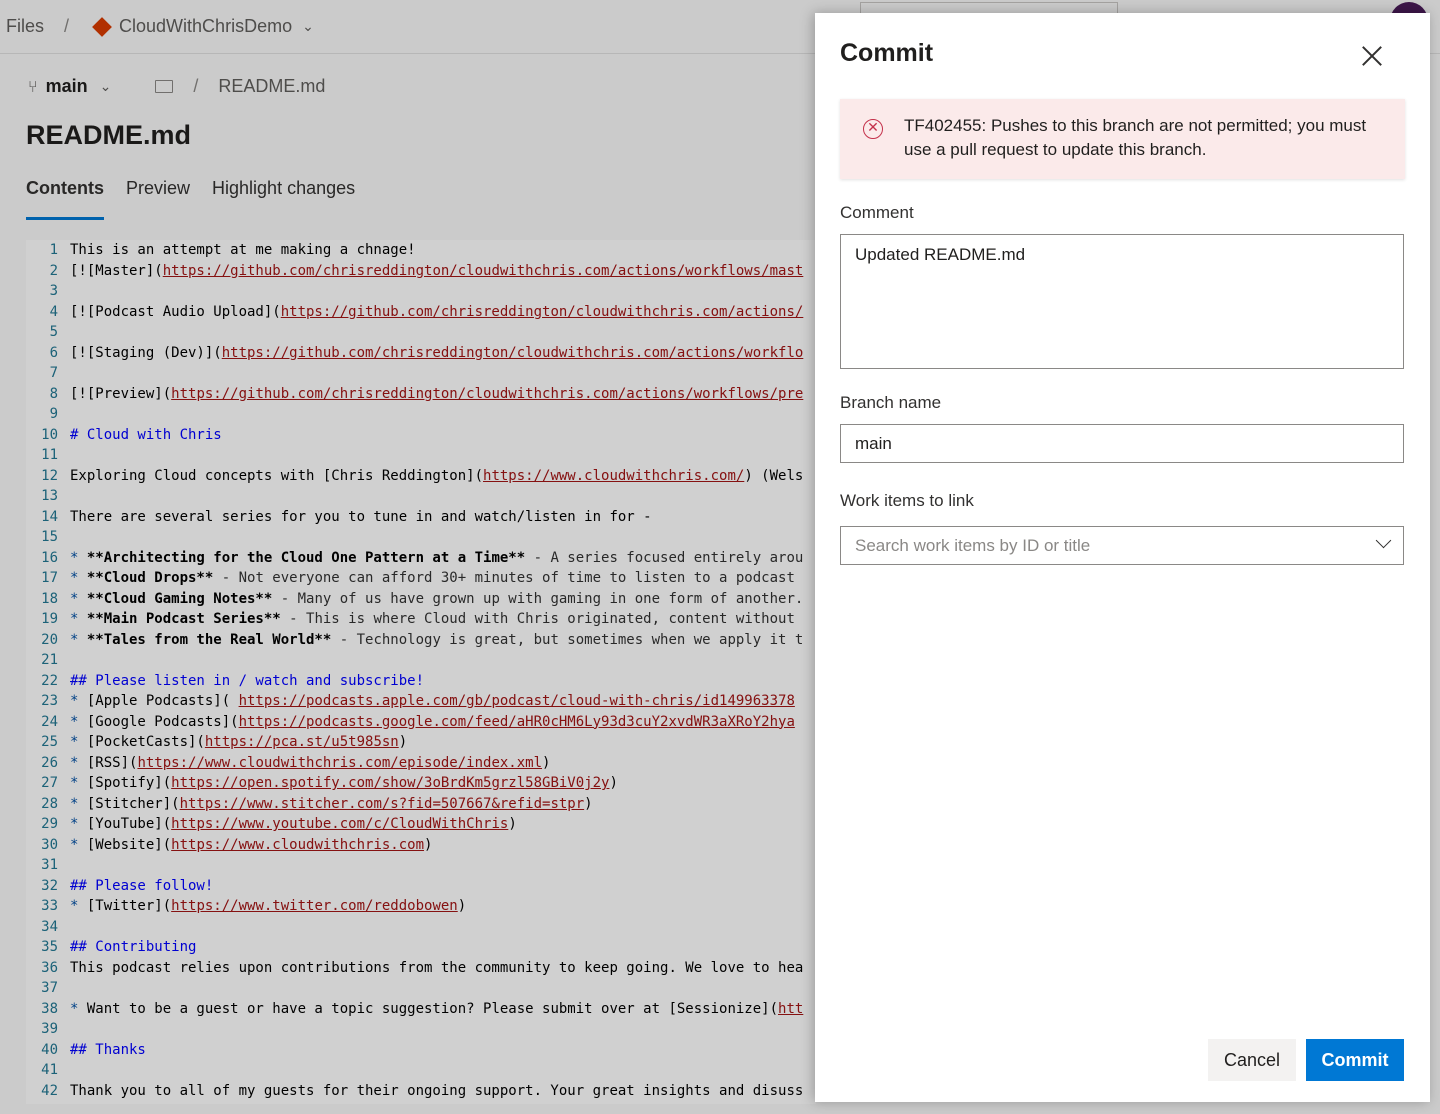  Describe the element at coordinates (877, 212) in the screenshot. I see `comment-label: Comment` at that location.